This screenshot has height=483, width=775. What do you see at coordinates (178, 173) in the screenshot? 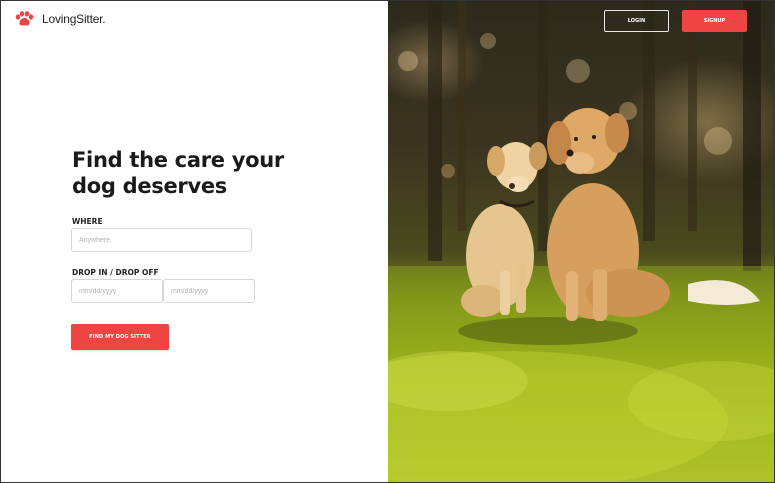
I see `hero-headline: Find the care your dog deserves` at bounding box center [178, 173].